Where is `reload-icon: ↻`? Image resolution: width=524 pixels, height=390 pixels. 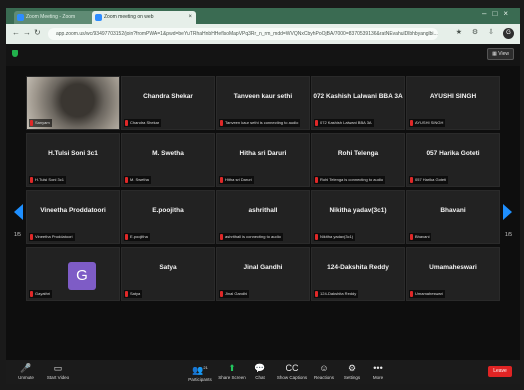 reload-icon: ↻ is located at coordinates (37, 32).